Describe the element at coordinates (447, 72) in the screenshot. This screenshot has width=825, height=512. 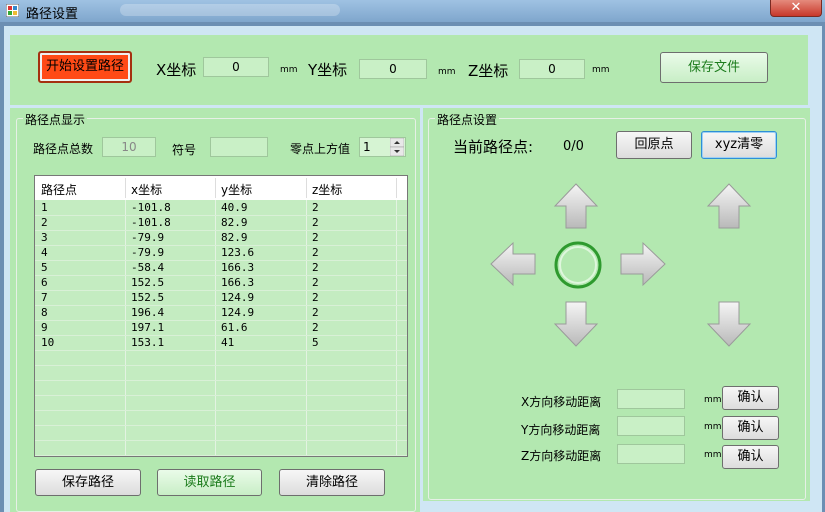
I see `y-unit: mm` at that location.